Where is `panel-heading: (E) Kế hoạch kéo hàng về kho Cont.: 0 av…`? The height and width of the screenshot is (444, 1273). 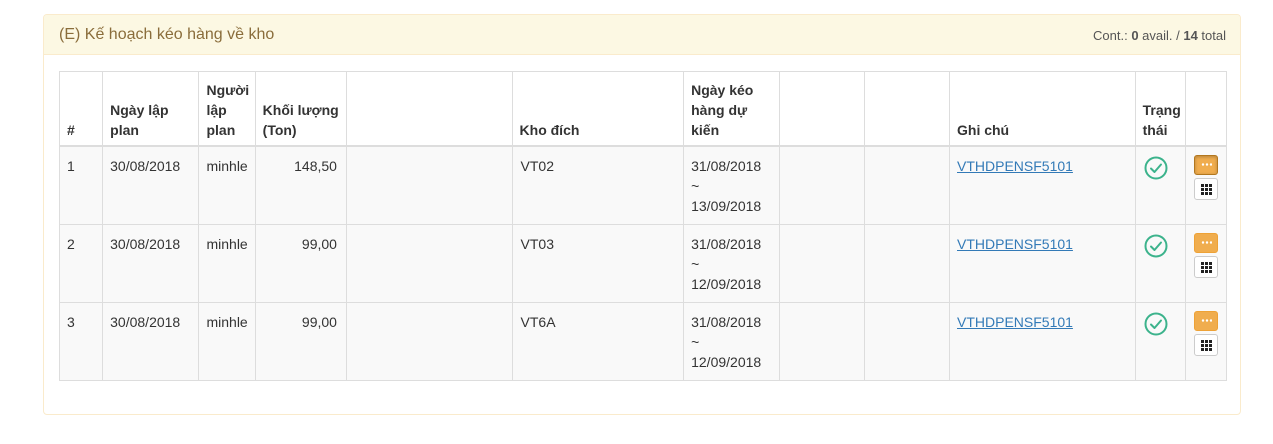 panel-heading: (E) Kế hoạch kéo hàng về kho Cont.: 0 av… is located at coordinates (642, 35).